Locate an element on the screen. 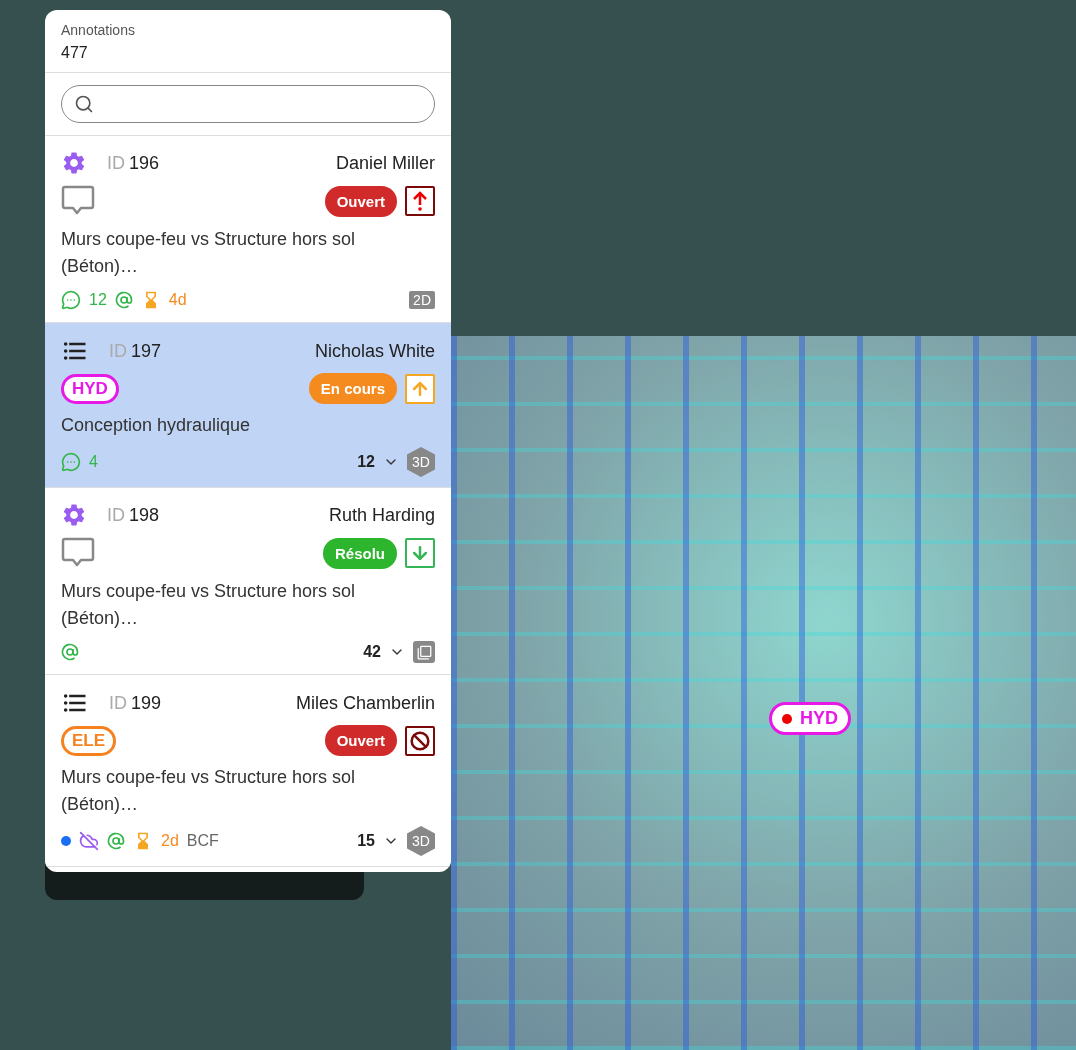 The width and height of the screenshot is (1076, 1050). status-badge: En cours is located at coordinates (352, 388).